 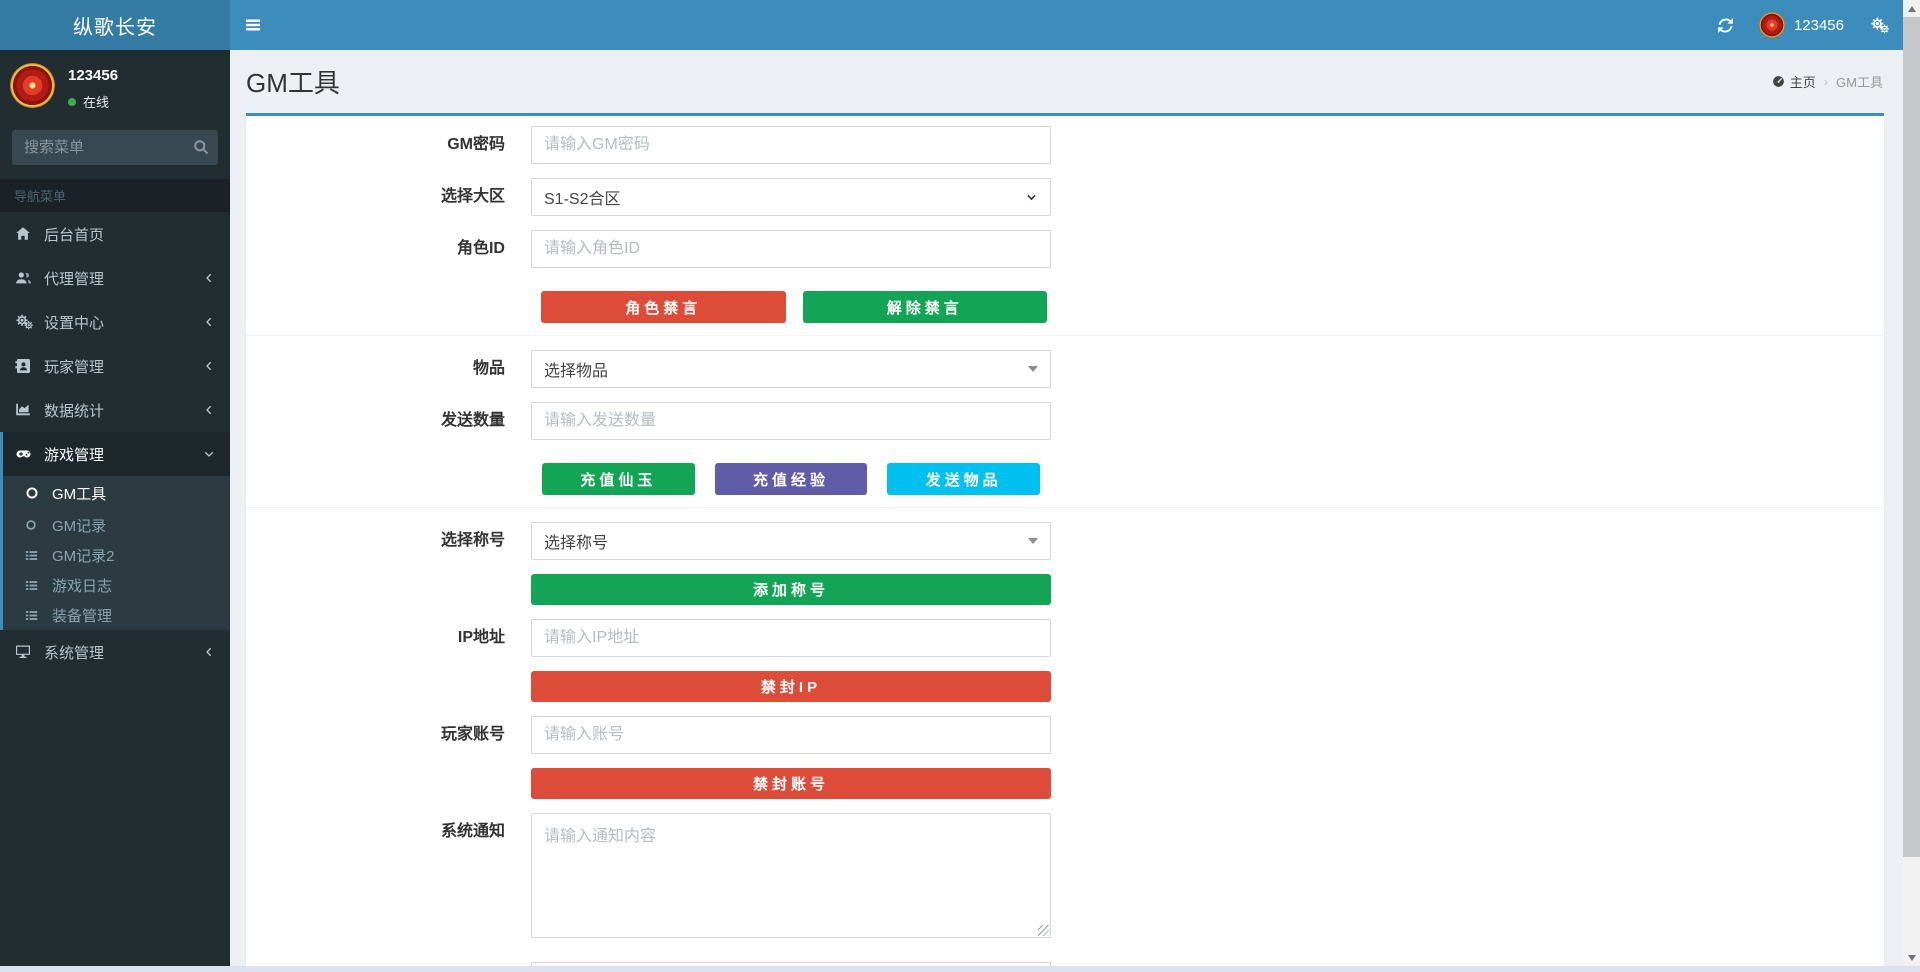 I want to click on role-id-label: 角色ID, so click(x=480, y=248).